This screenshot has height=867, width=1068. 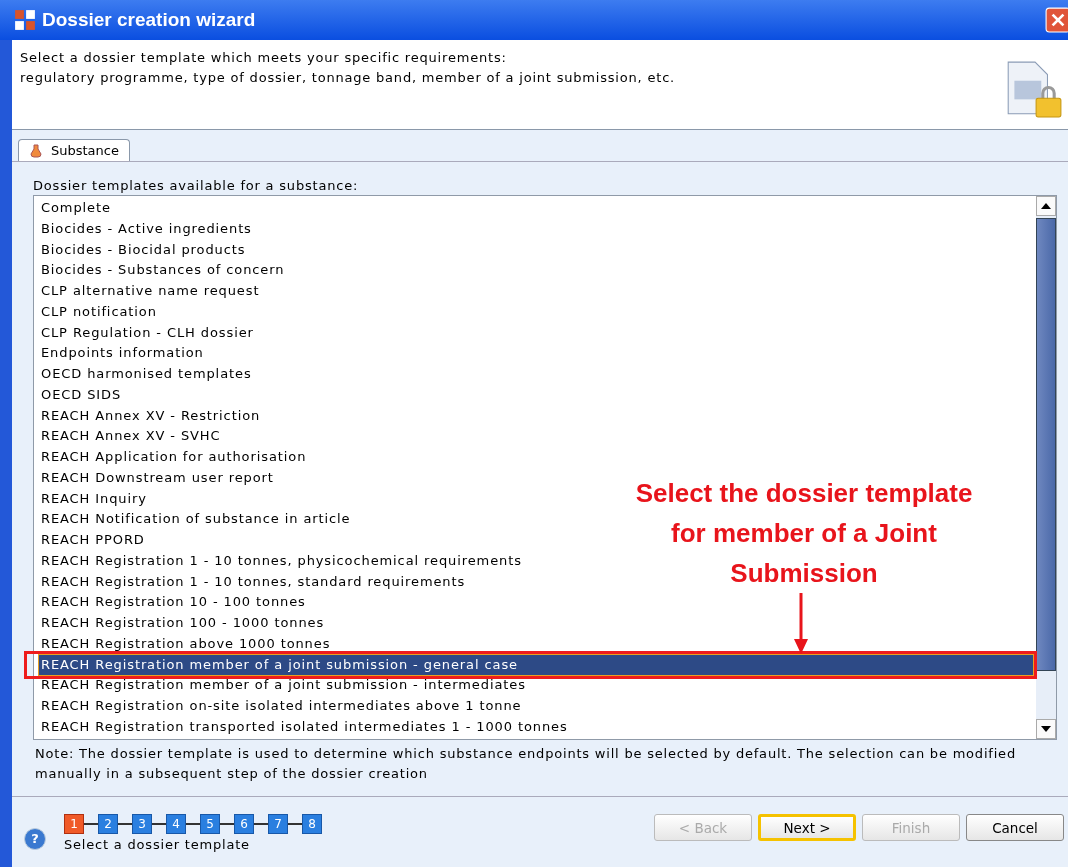 What do you see at coordinates (145, 229) in the screenshot?
I see `list-item: Biocides - Active ingredients` at bounding box center [145, 229].